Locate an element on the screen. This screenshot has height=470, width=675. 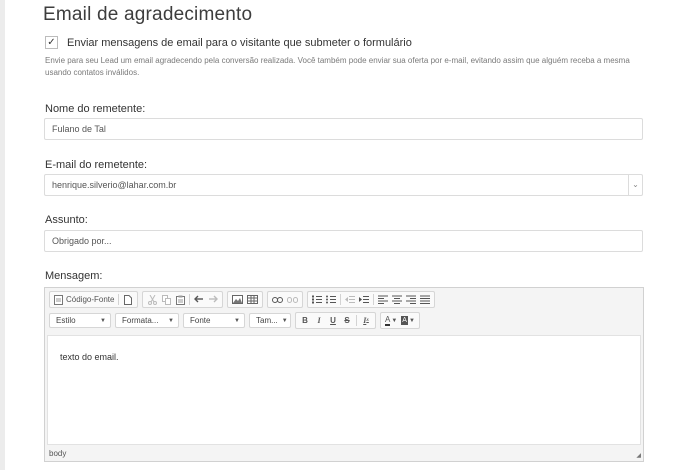
sender-name-value: Fulano de Tal is located at coordinates (79, 129).